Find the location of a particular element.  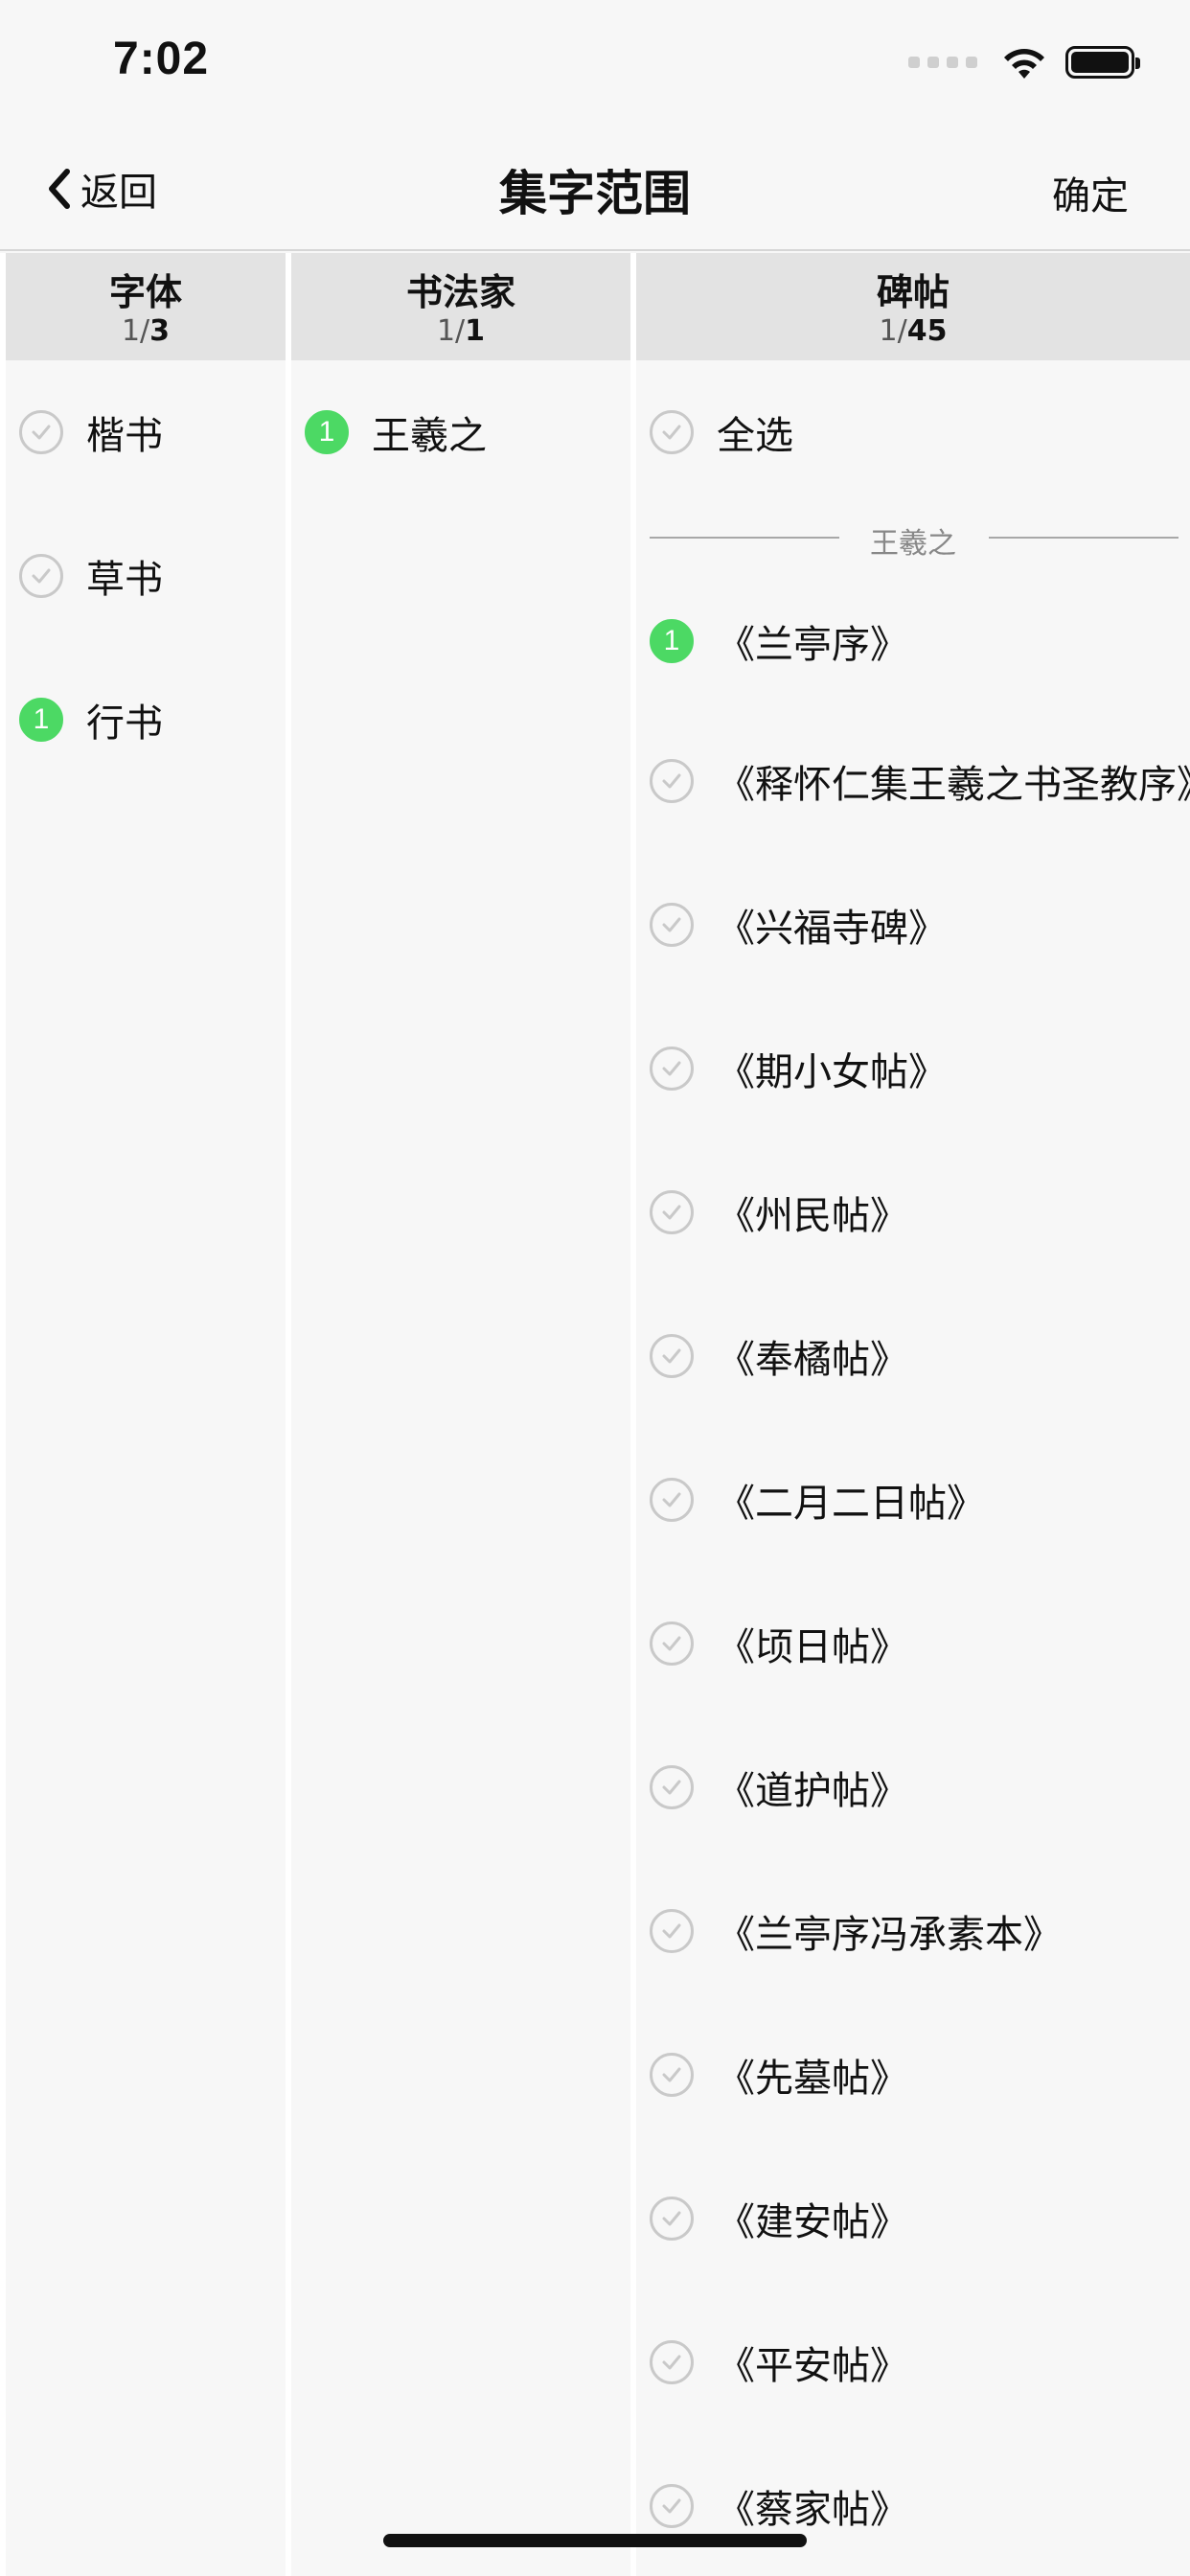

rubbing-label: 《兰亭序冯承素本》 is located at coordinates (889, 1935).